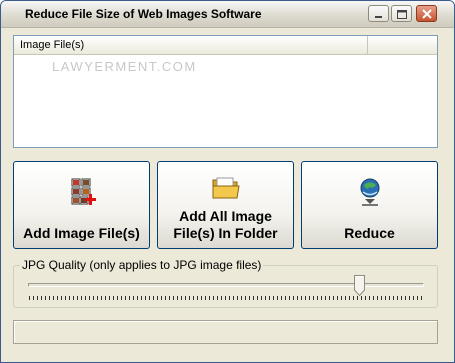 This screenshot has width=455, height=363. What do you see at coordinates (378, 13) in the screenshot?
I see `minimize-button` at bounding box center [378, 13].